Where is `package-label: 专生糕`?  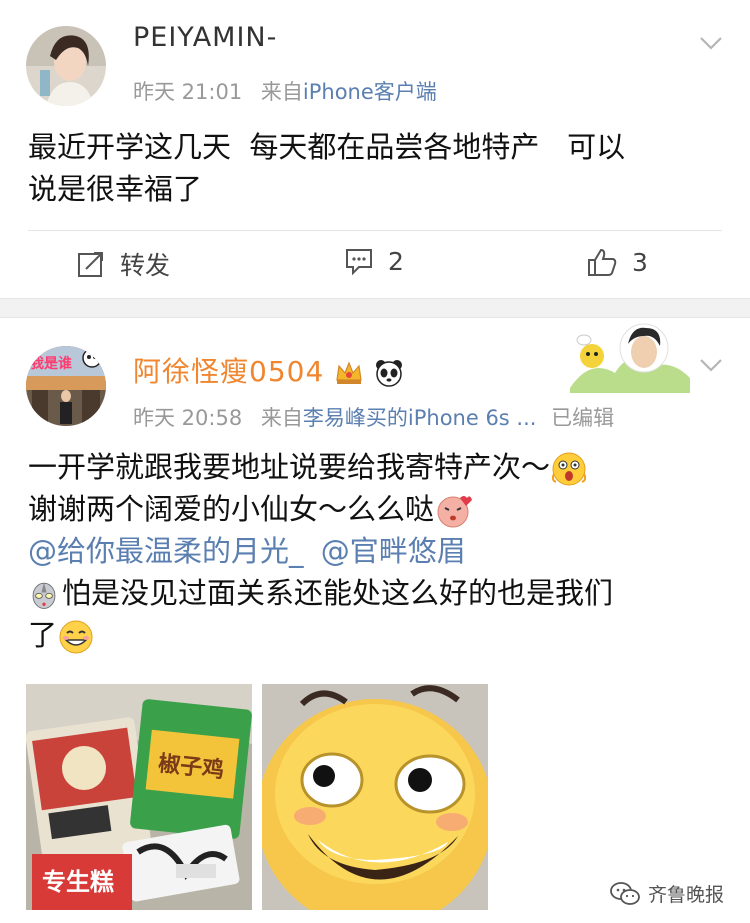
package-label: 专生糕 is located at coordinates (78, 882).